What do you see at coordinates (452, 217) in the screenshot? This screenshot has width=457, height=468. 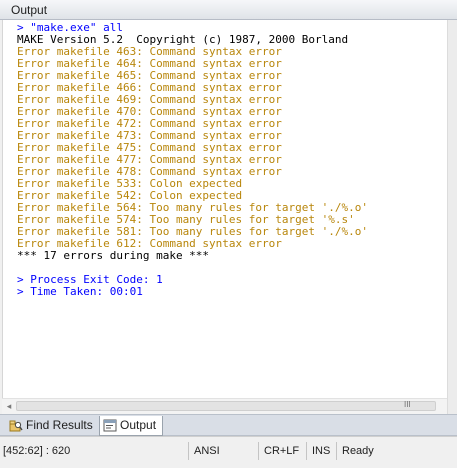 I see `vertical-scrollbar` at bounding box center [452, 217].